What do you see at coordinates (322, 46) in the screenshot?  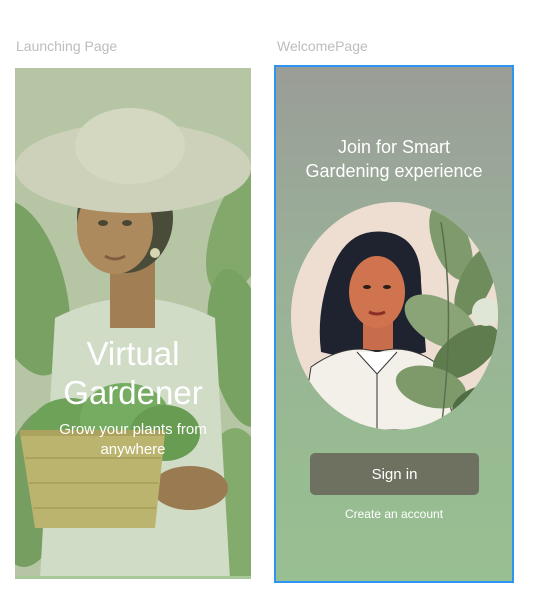 I see `welcome-page-frame-label: WelcomePage` at bounding box center [322, 46].